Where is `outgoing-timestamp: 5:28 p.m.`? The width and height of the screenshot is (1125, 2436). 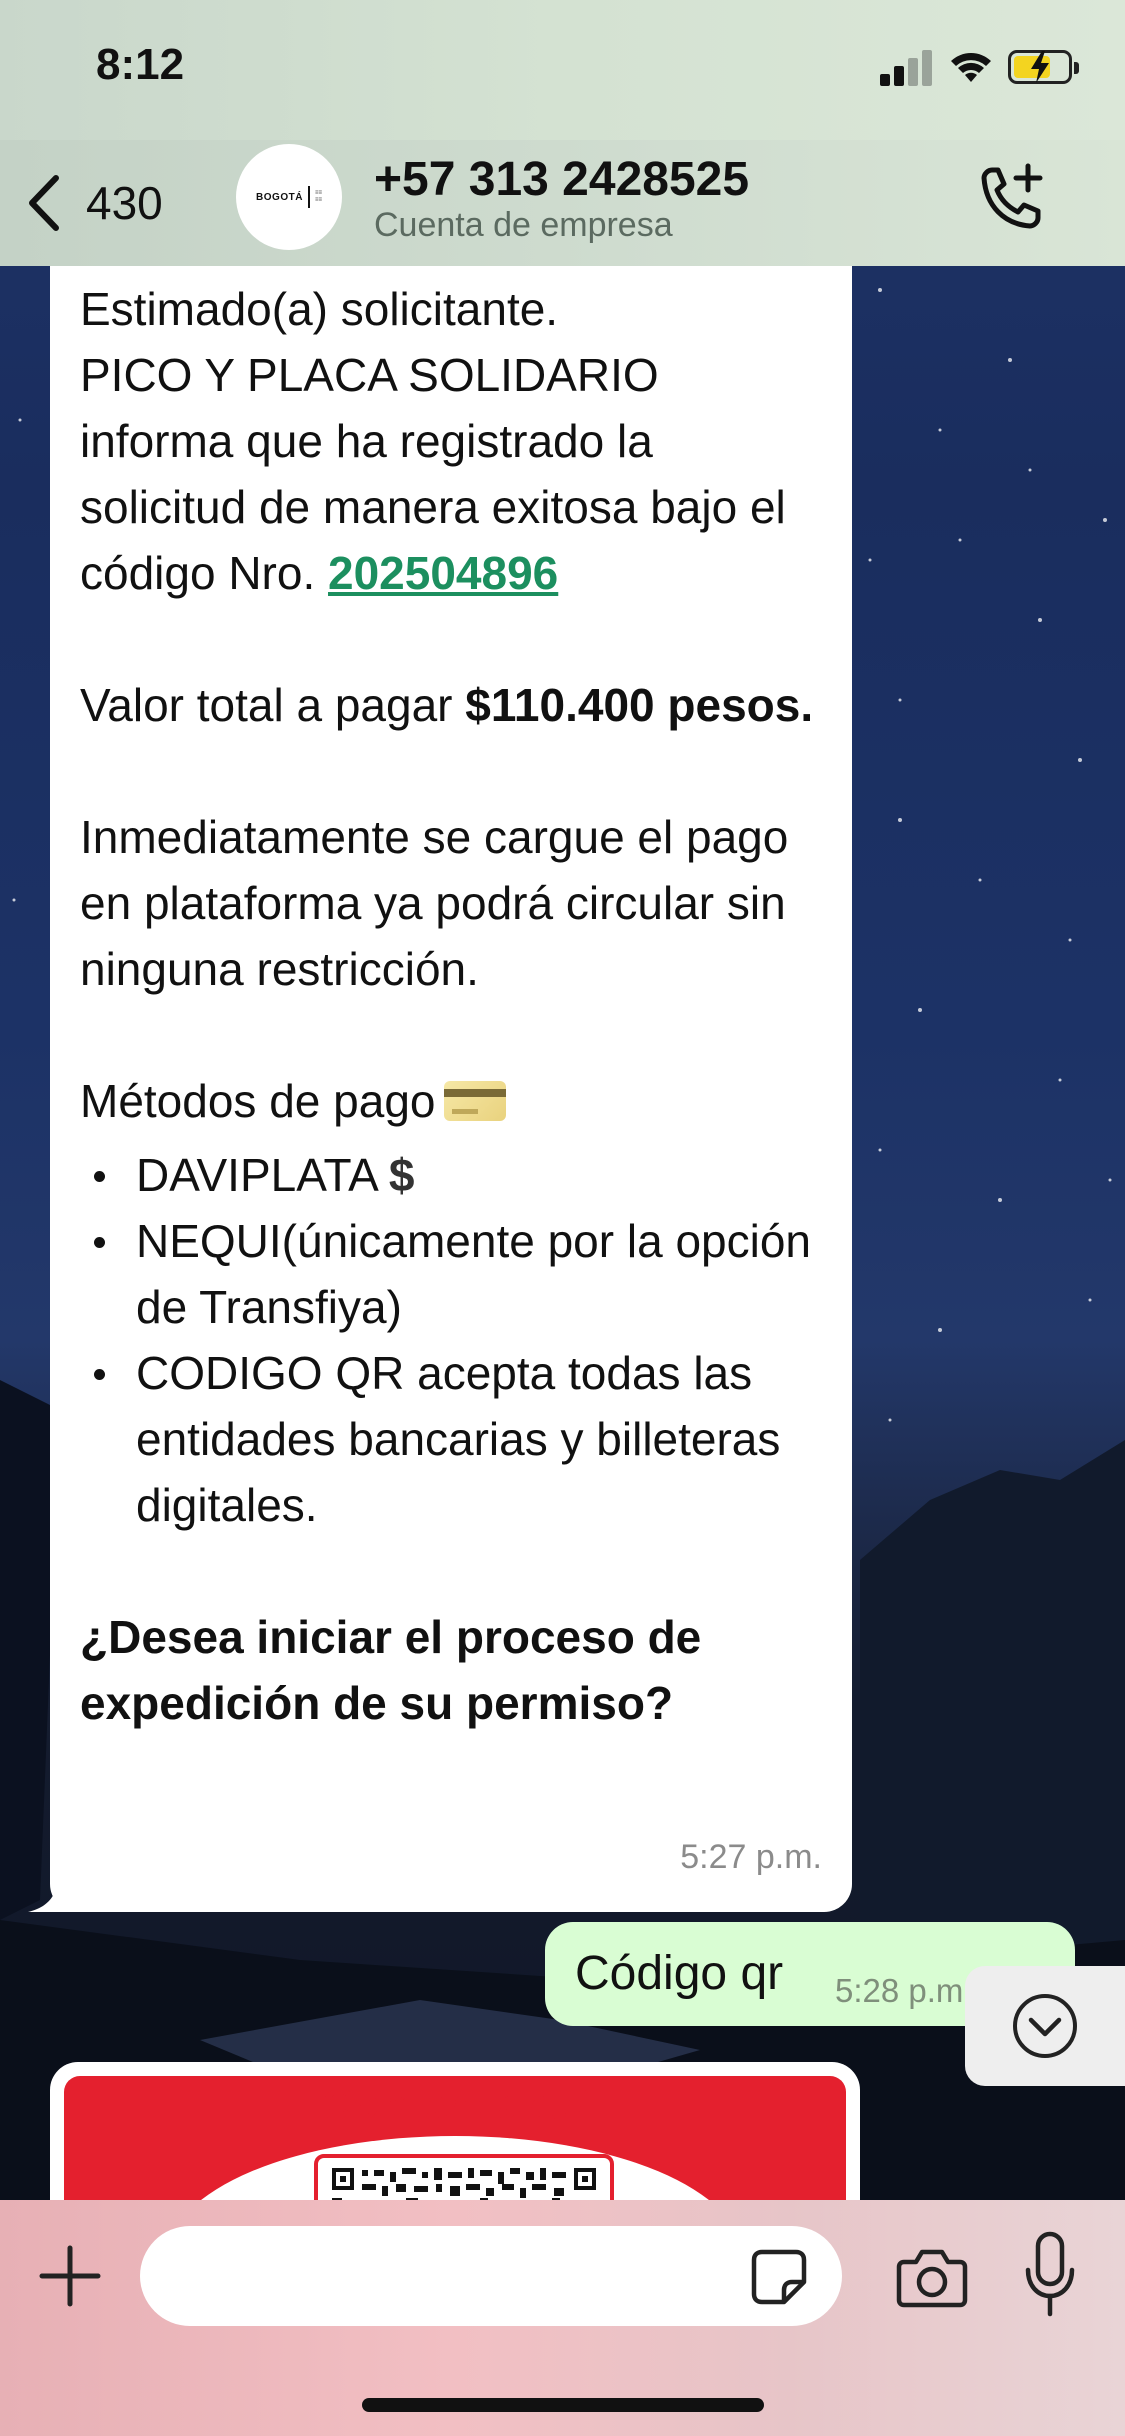 outgoing-timestamp: 5:28 p.m. is located at coordinates (904, 1990).